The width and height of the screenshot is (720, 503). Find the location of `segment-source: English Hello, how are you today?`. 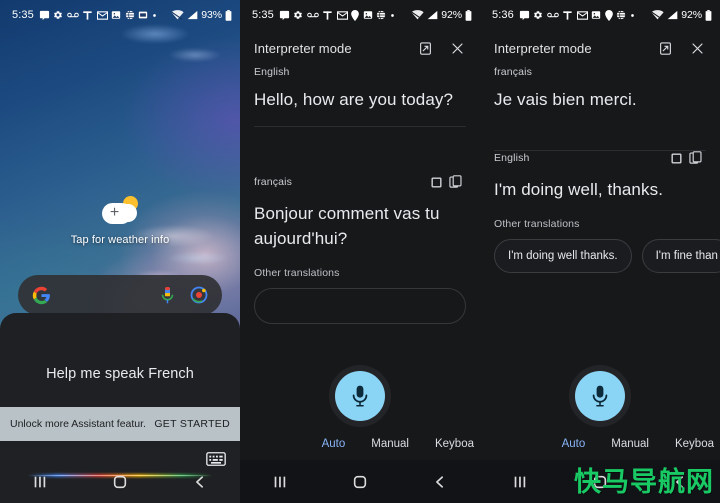

segment-source: English Hello, how are you today? is located at coordinates (360, 96).